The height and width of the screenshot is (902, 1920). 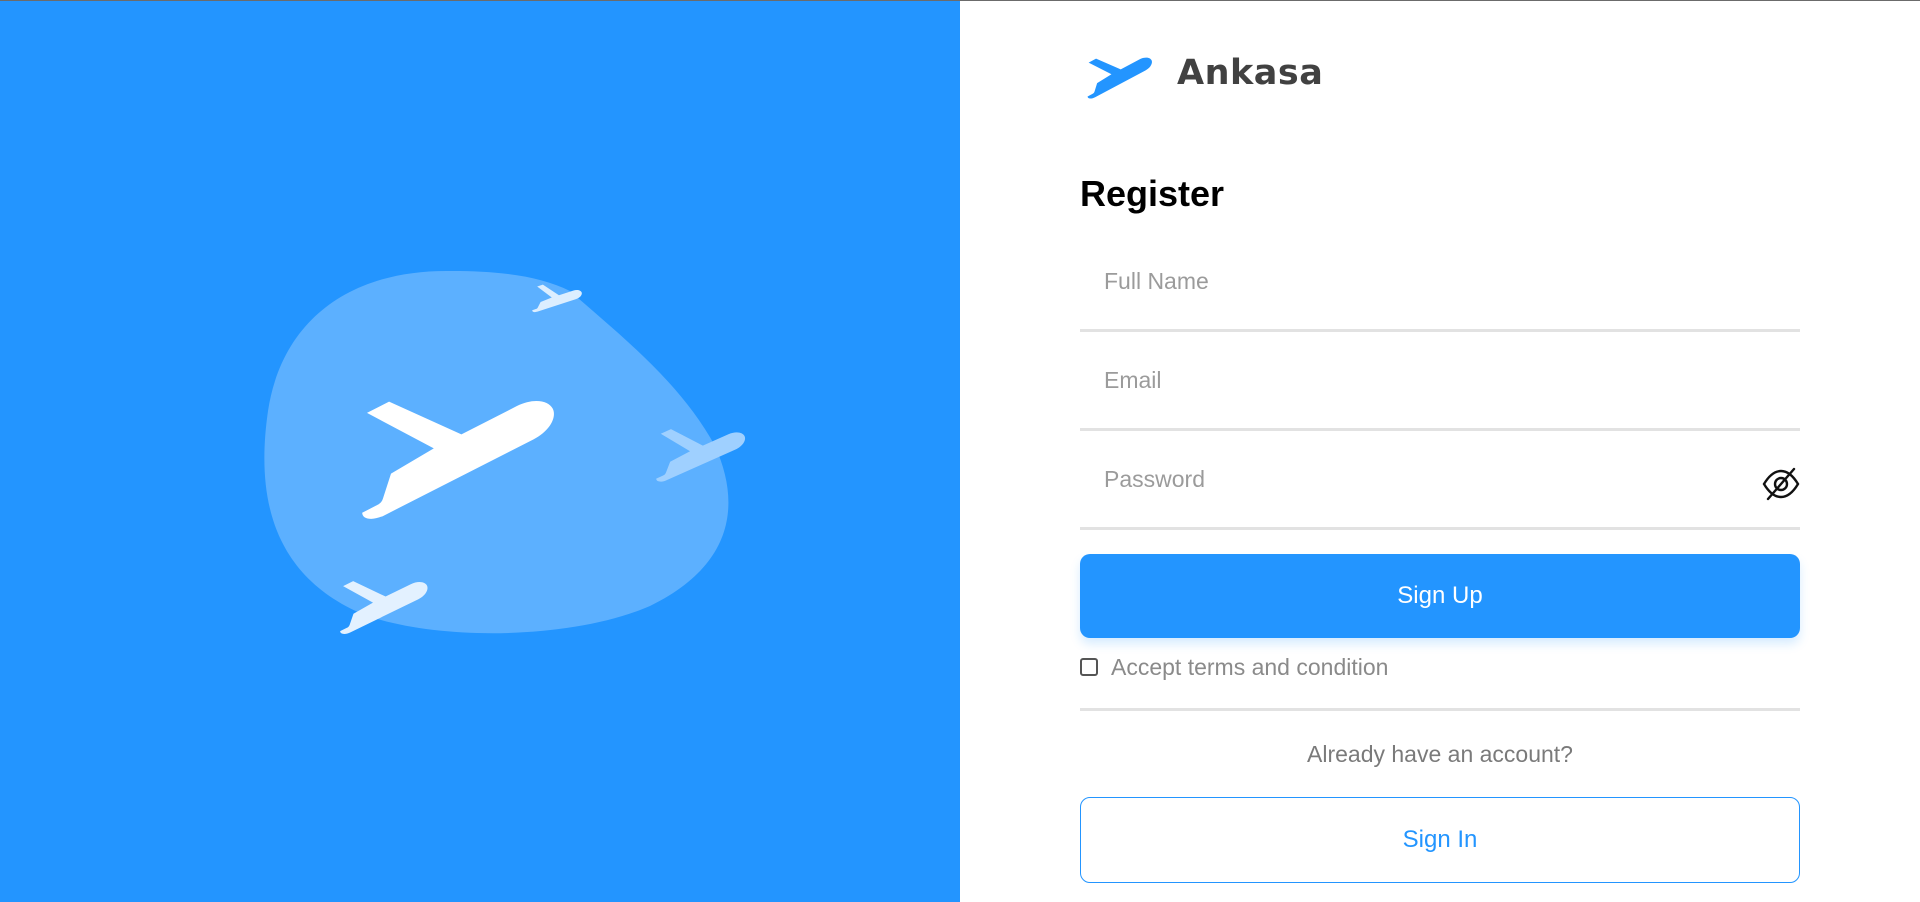 I want to click on password-field-wrapper, so click(x=1440, y=480).